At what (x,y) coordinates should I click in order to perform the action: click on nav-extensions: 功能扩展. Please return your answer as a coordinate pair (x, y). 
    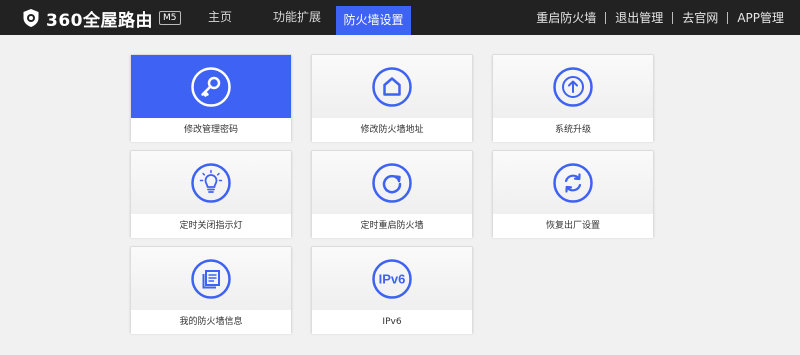
    Looking at the image, I should click on (297, 17).